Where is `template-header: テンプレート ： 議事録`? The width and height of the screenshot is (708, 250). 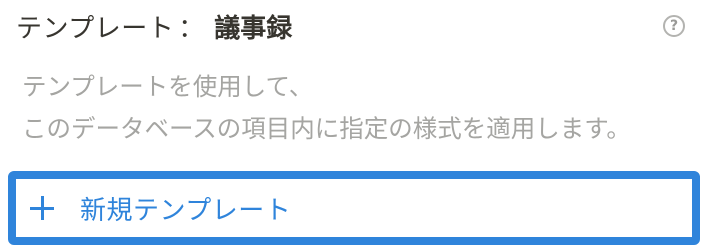 template-header: テンプレート ： 議事録 is located at coordinates (154, 26).